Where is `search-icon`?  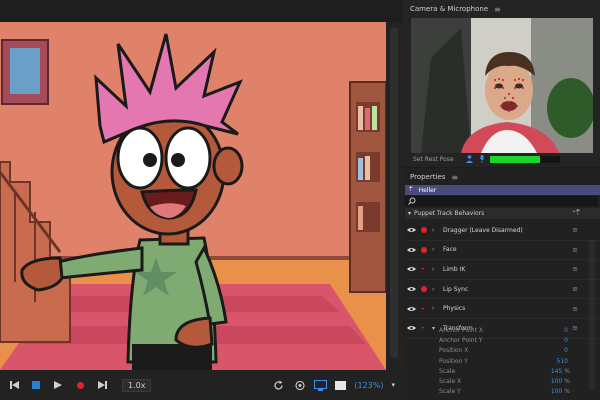
search-icon is located at coordinates (412, 201).